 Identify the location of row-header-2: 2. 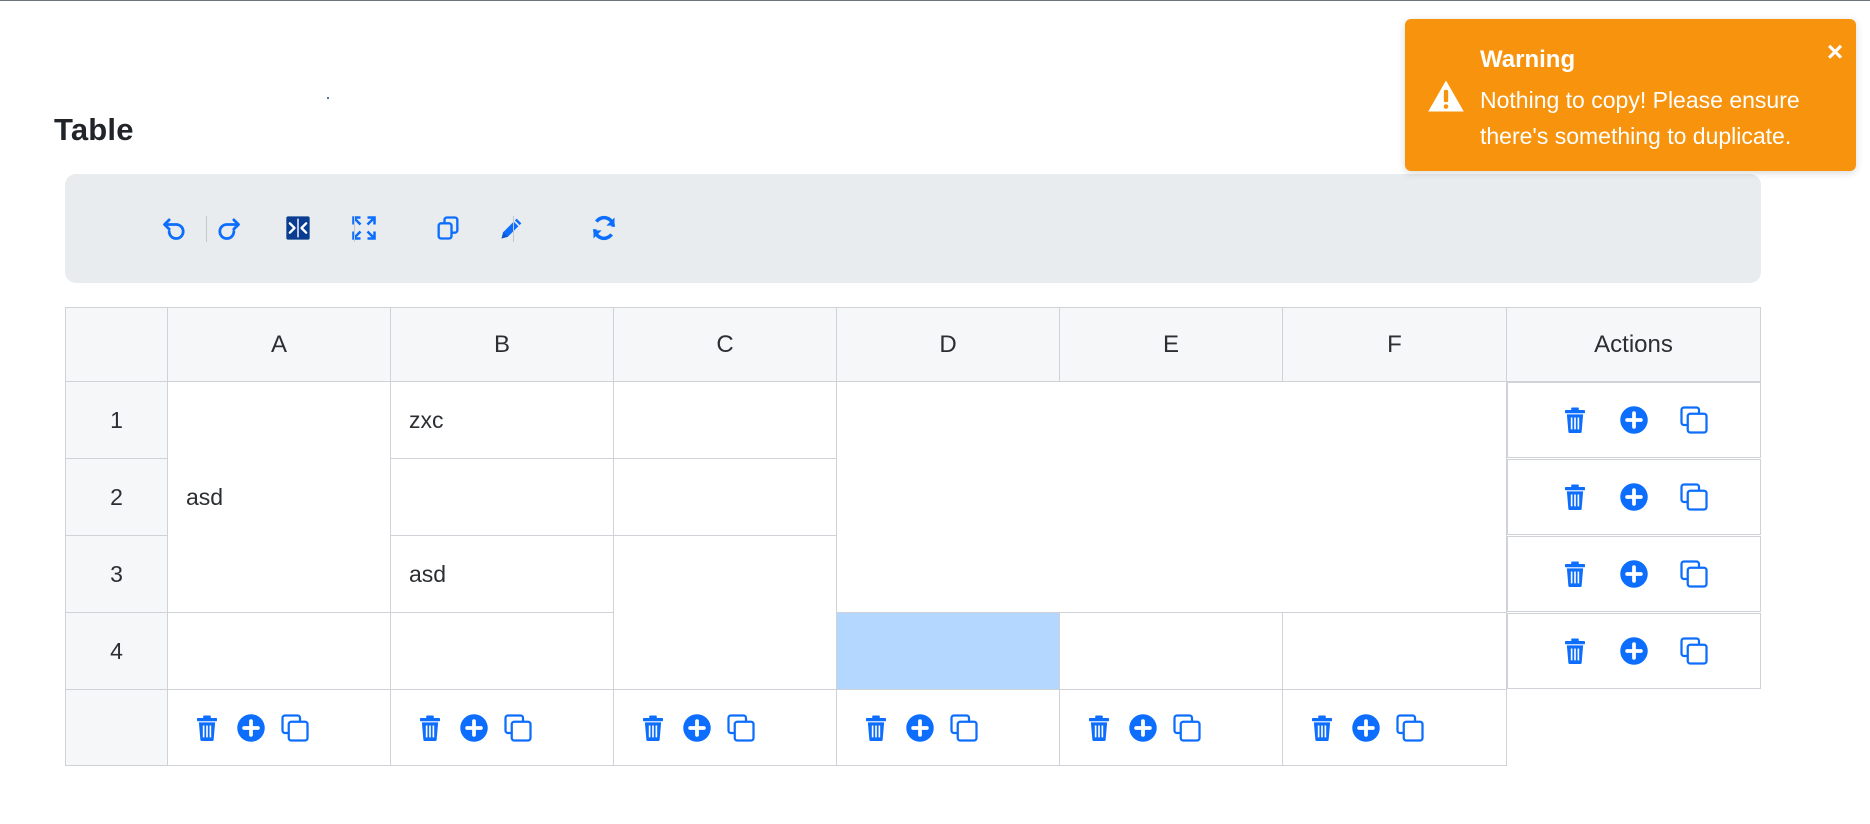
(116, 497).